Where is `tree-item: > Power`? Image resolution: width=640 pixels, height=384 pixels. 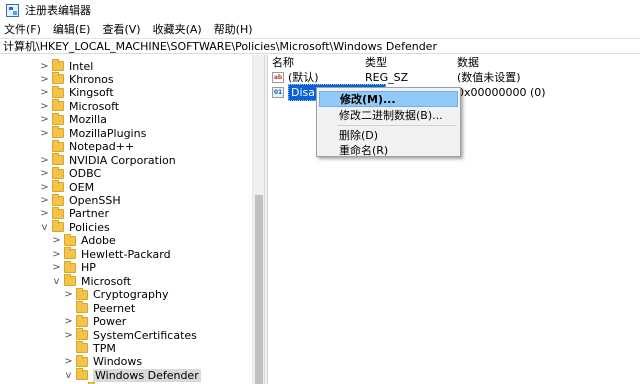
tree-item: > Power is located at coordinates (95, 321).